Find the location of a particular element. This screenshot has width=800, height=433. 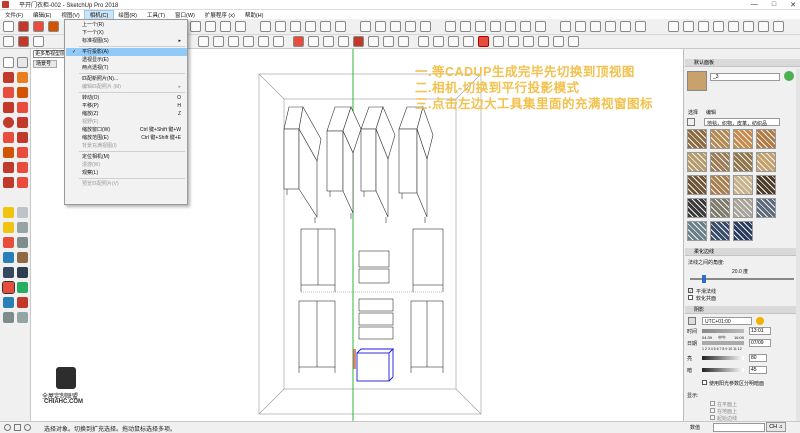

zoom-window-tool-icon is located at coordinates (22, 272).